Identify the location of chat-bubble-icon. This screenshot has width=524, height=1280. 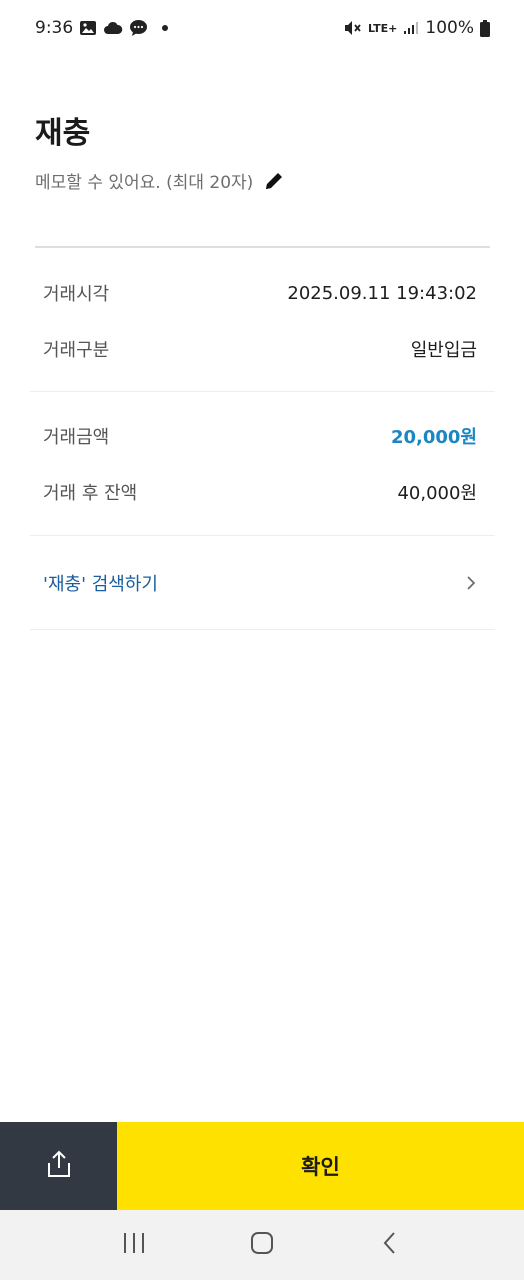
(138, 28).